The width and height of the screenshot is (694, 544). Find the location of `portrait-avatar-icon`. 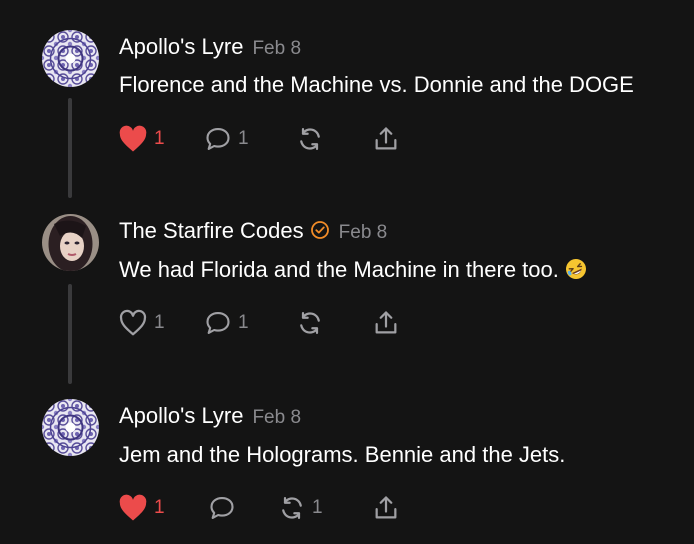

portrait-avatar-icon is located at coordinates (70, 242).